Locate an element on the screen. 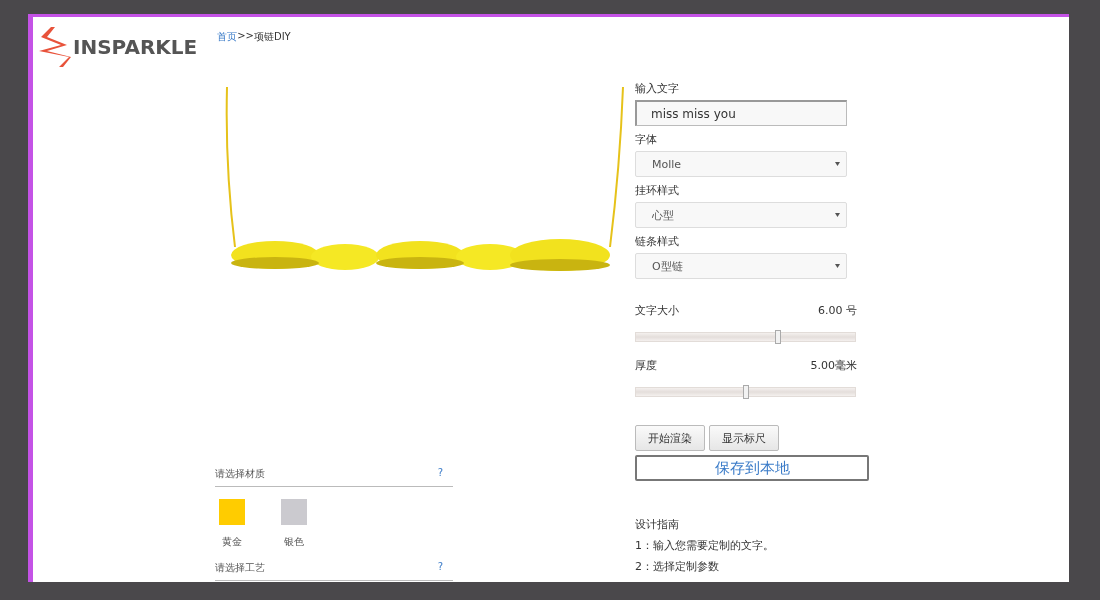  save-button: 保存到本地 is located at coordinates (752, 468).